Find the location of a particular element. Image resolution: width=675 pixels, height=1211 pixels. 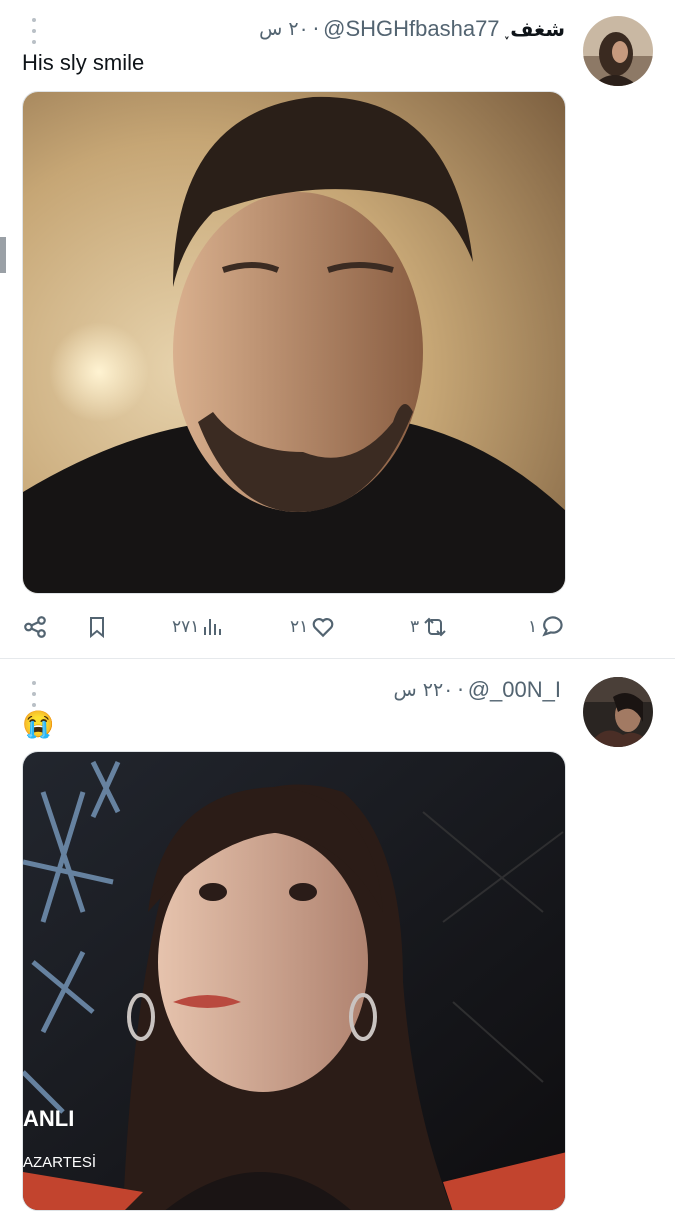

display-name: ˯شغف is located at coordinates (534, 29).